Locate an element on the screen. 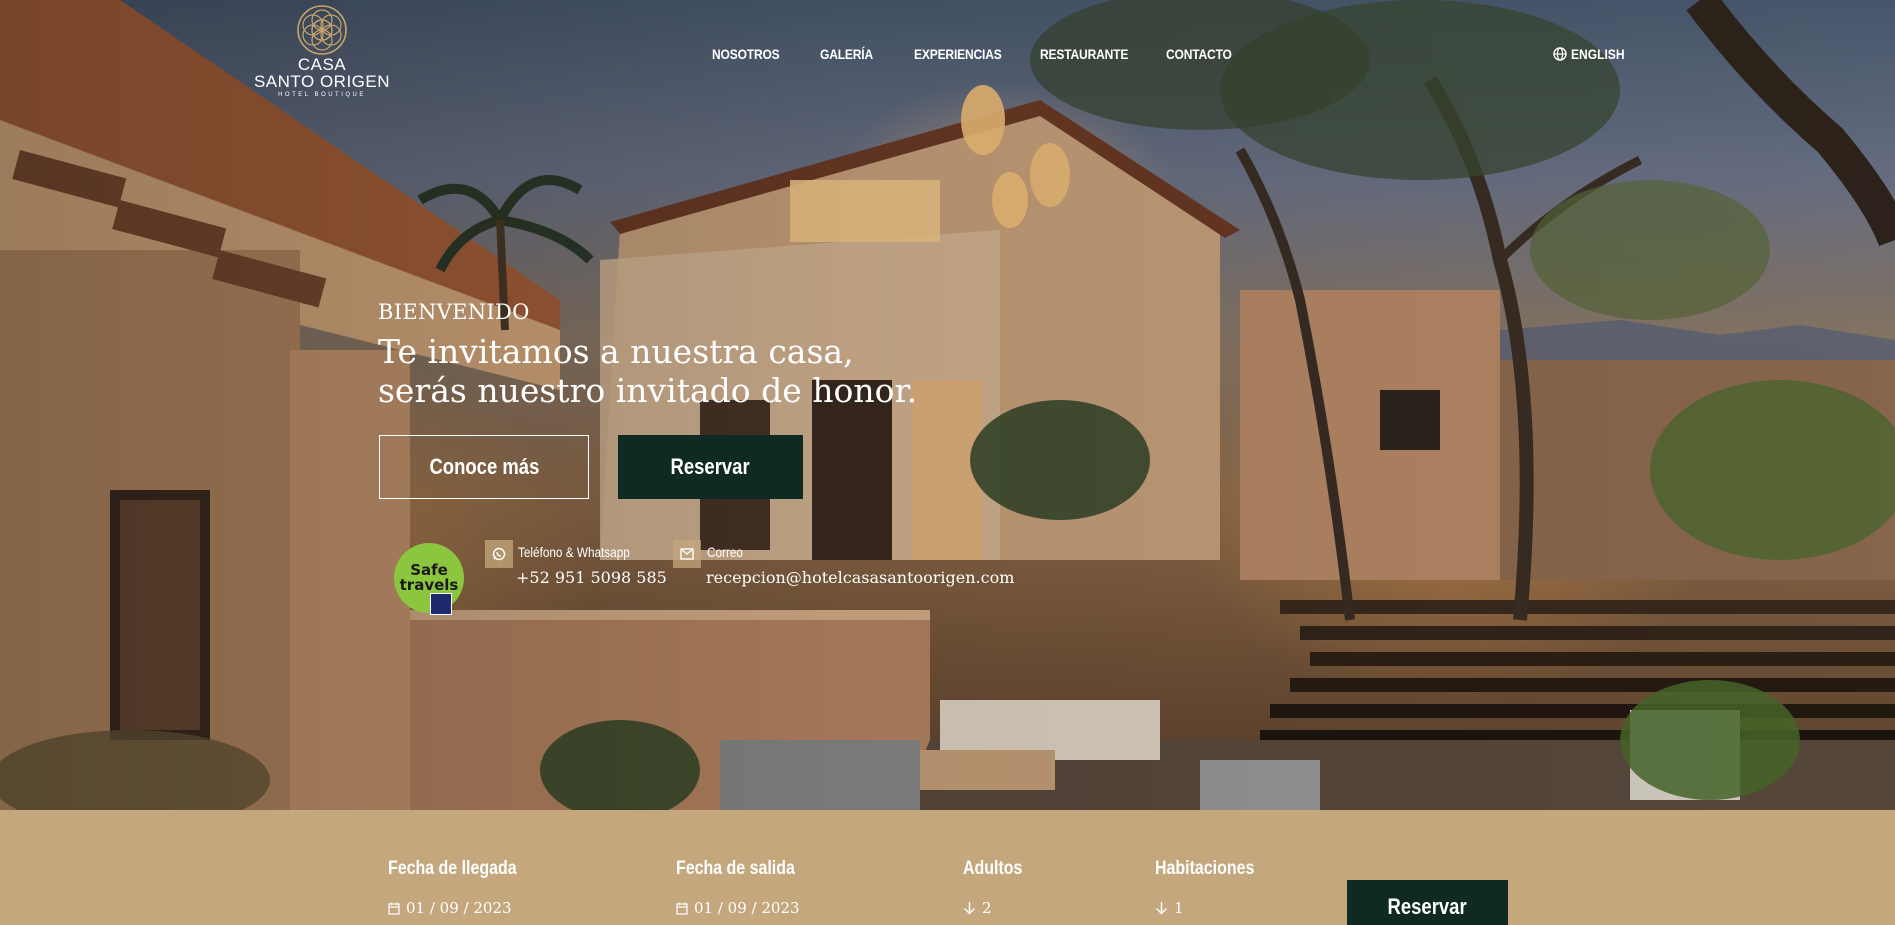 The image size is (1895, 925). logo-tagline: HOTEL BOUTIQUE is located at coordinates (322, 95).